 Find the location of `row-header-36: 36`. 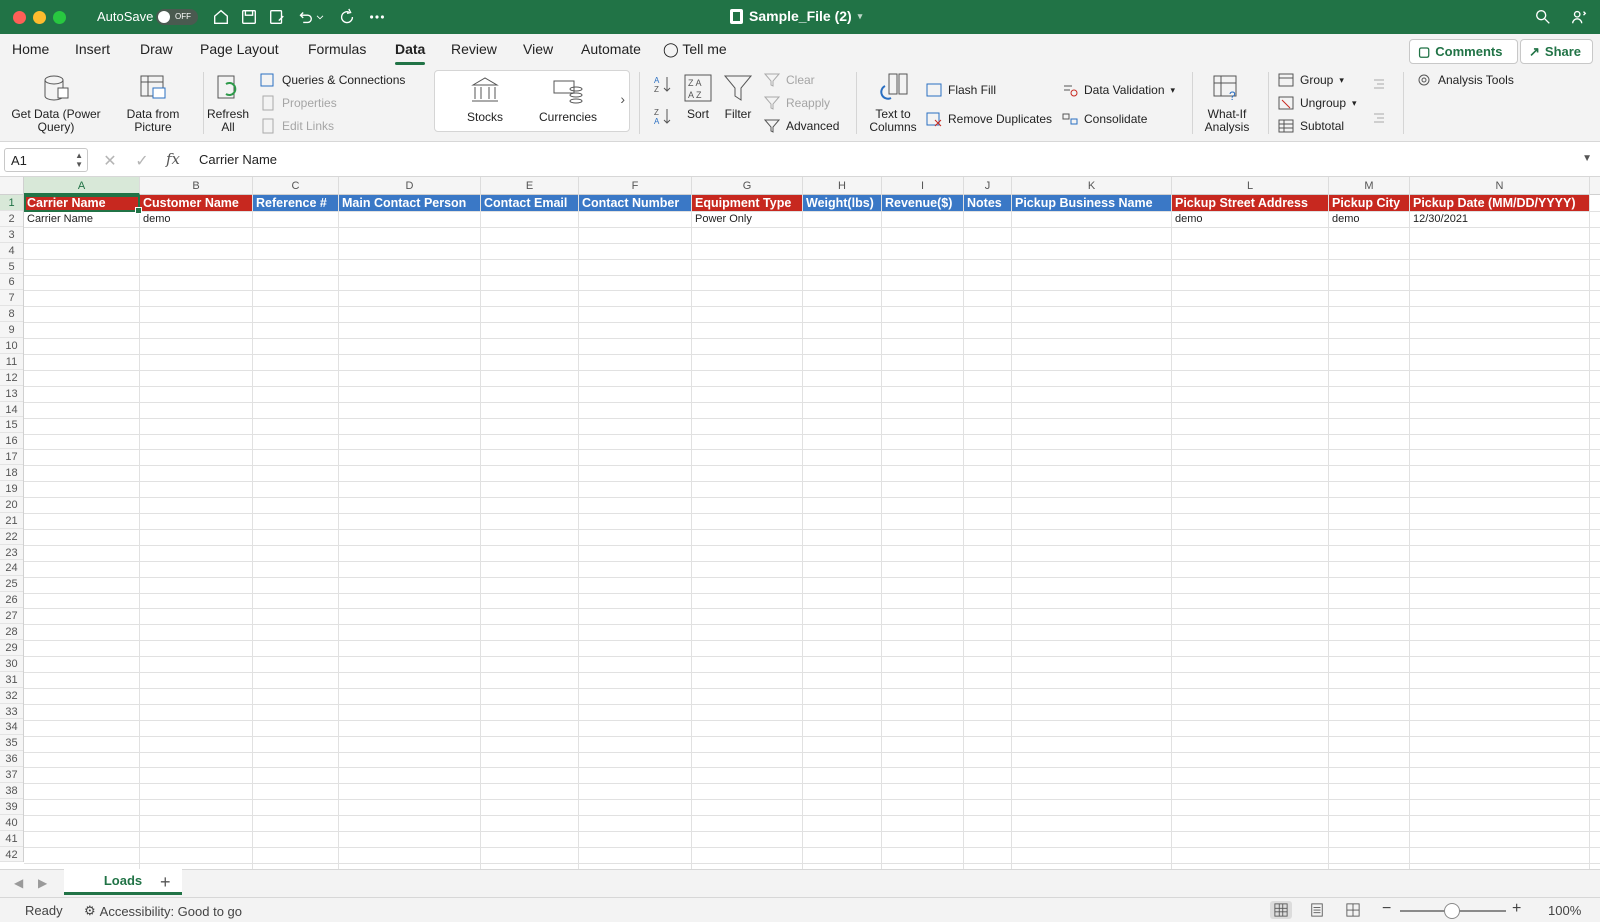

row-header-36: 36 is located at coordinates (11, 759).